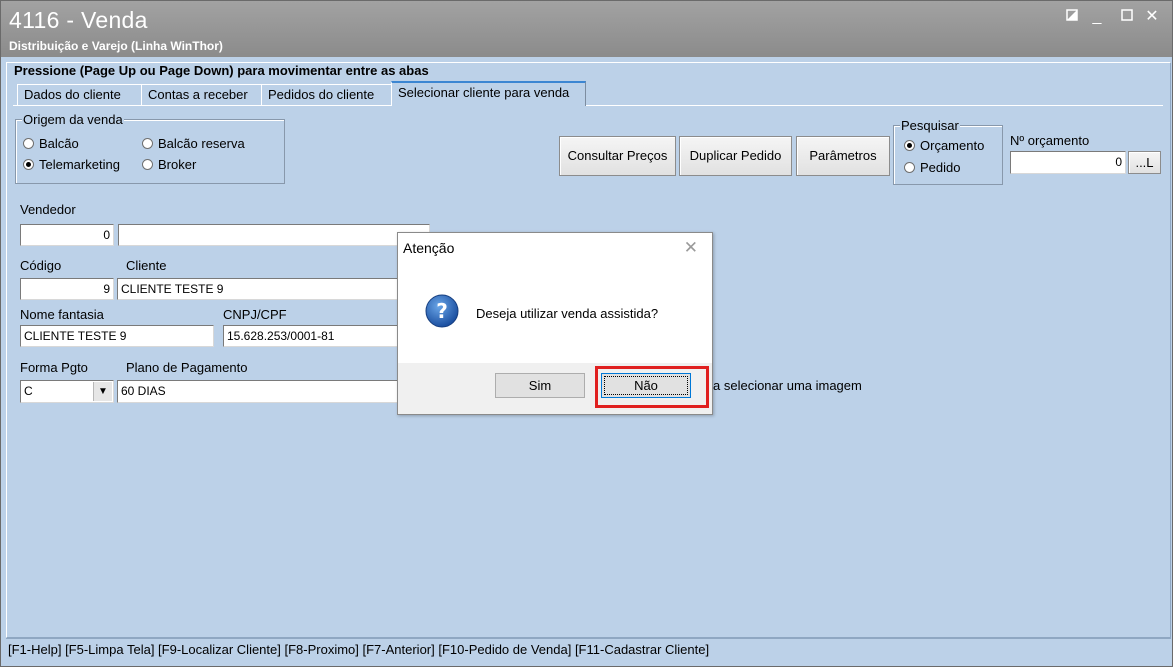 Image resolution: width=1173 pixels, height=667 pixels. Describe the element at coordinates (146, 265) in the screenshot. I see `cliente-label: Cliente` at that location.